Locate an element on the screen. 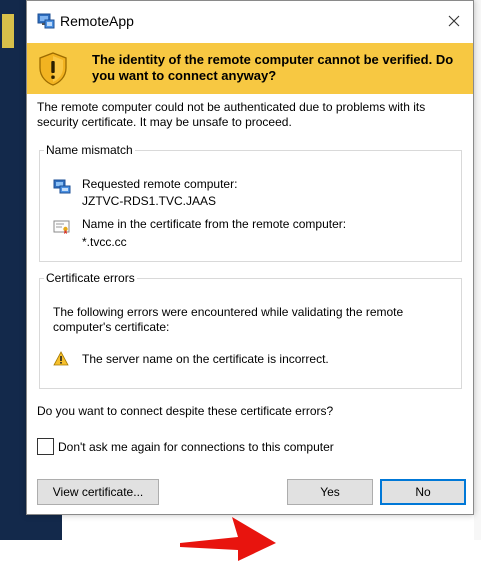 The width and height of the screenshot is (481, 563). computer-icon is located at coordinates (62, 186).